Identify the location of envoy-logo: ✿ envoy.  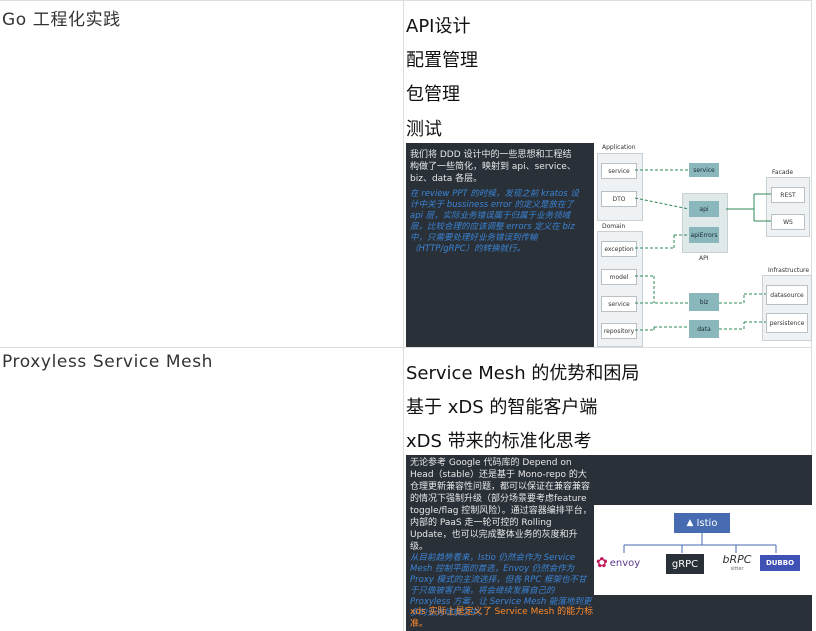
(618, 563).